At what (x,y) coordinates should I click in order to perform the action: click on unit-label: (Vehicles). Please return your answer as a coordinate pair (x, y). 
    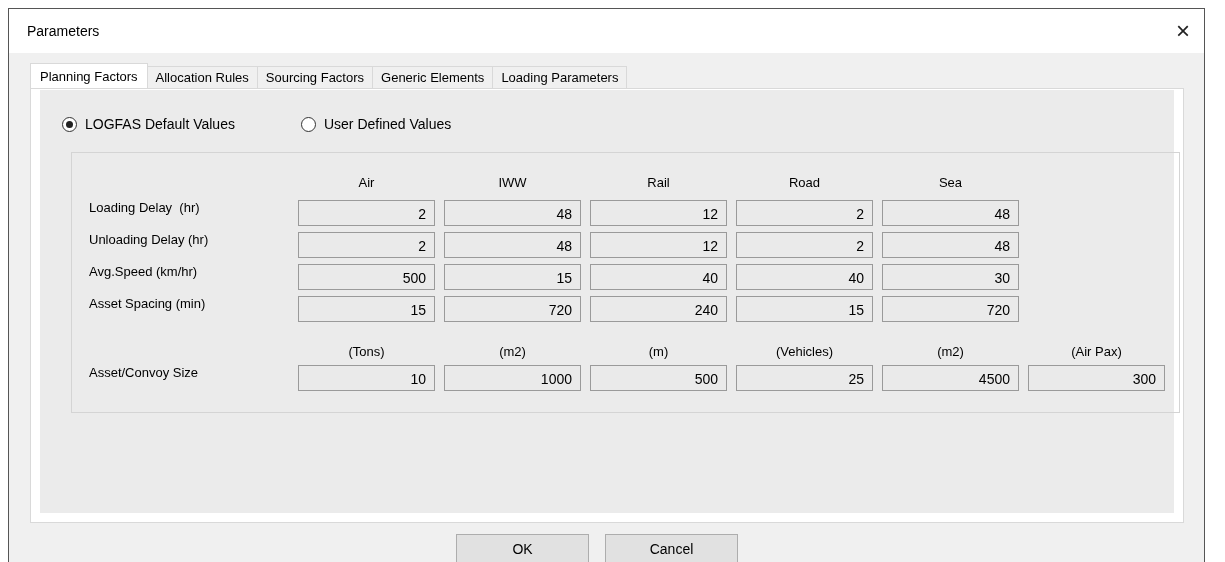
    Looking at the image, I should click on (804, 351).